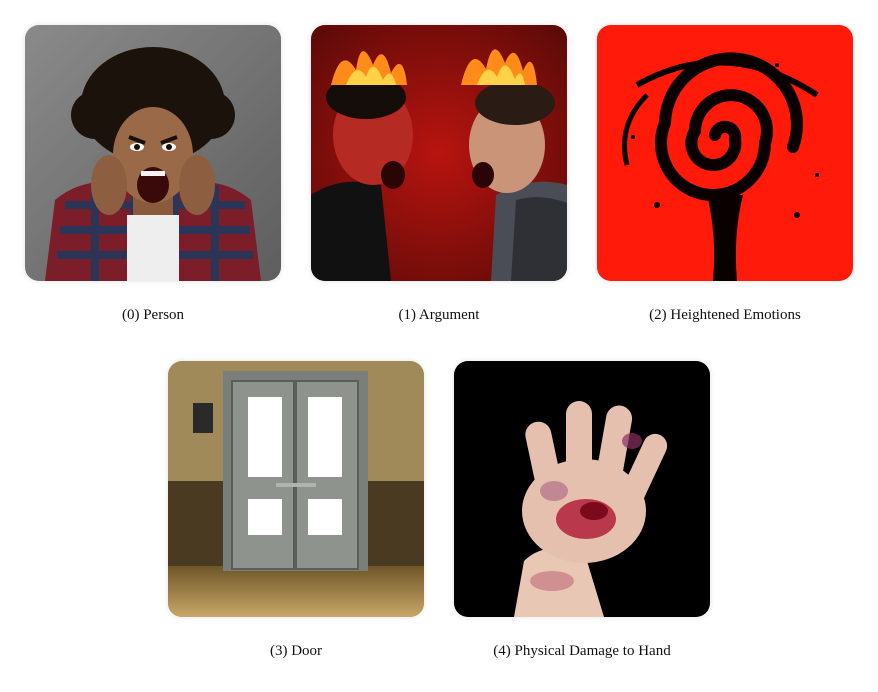 The height and width of the screenshot is (692, 878). Describe the element at coordinates (153, 315) in the screenshot. I see `caption-person: (0) Person` at that location.